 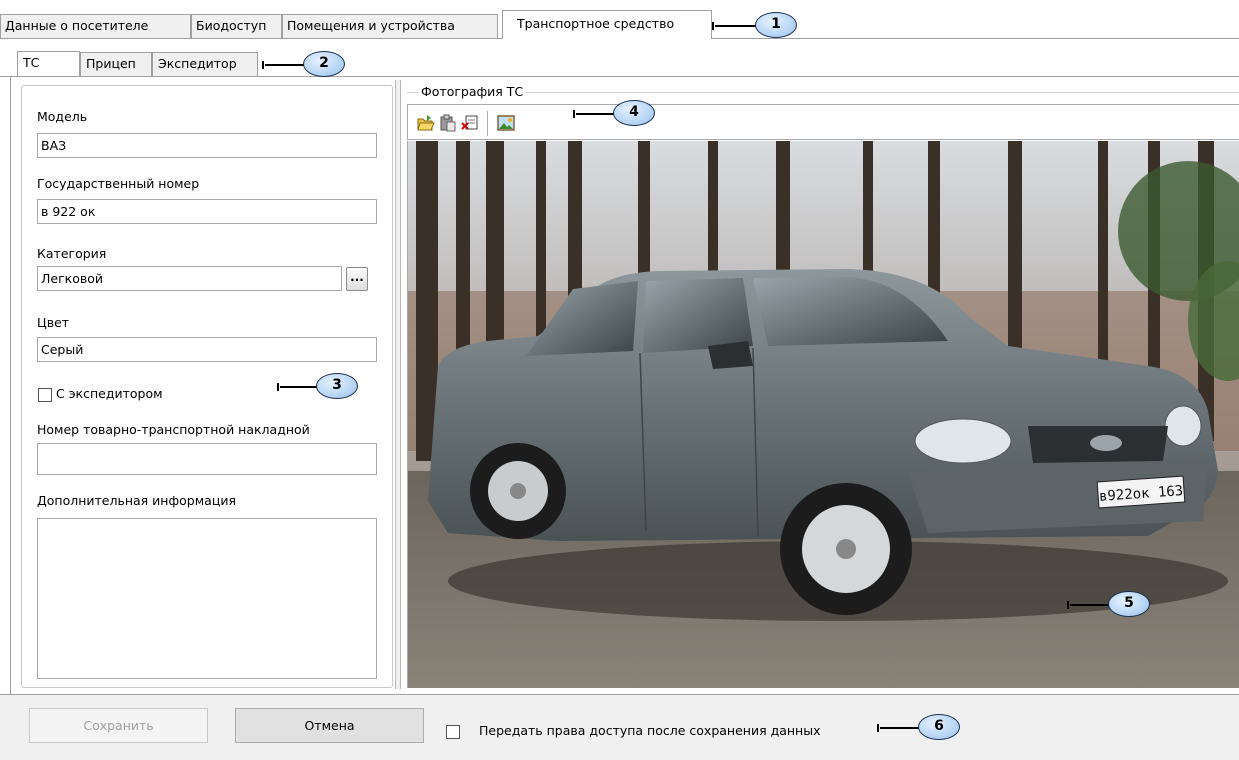 I want to click on additional-info-textarea, so click(x=207, y=598).